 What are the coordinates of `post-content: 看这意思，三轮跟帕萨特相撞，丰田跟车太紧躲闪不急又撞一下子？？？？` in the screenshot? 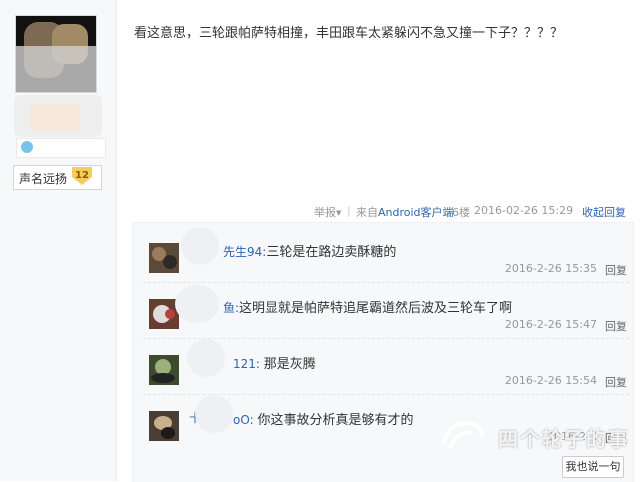 It's located at (349, 33).